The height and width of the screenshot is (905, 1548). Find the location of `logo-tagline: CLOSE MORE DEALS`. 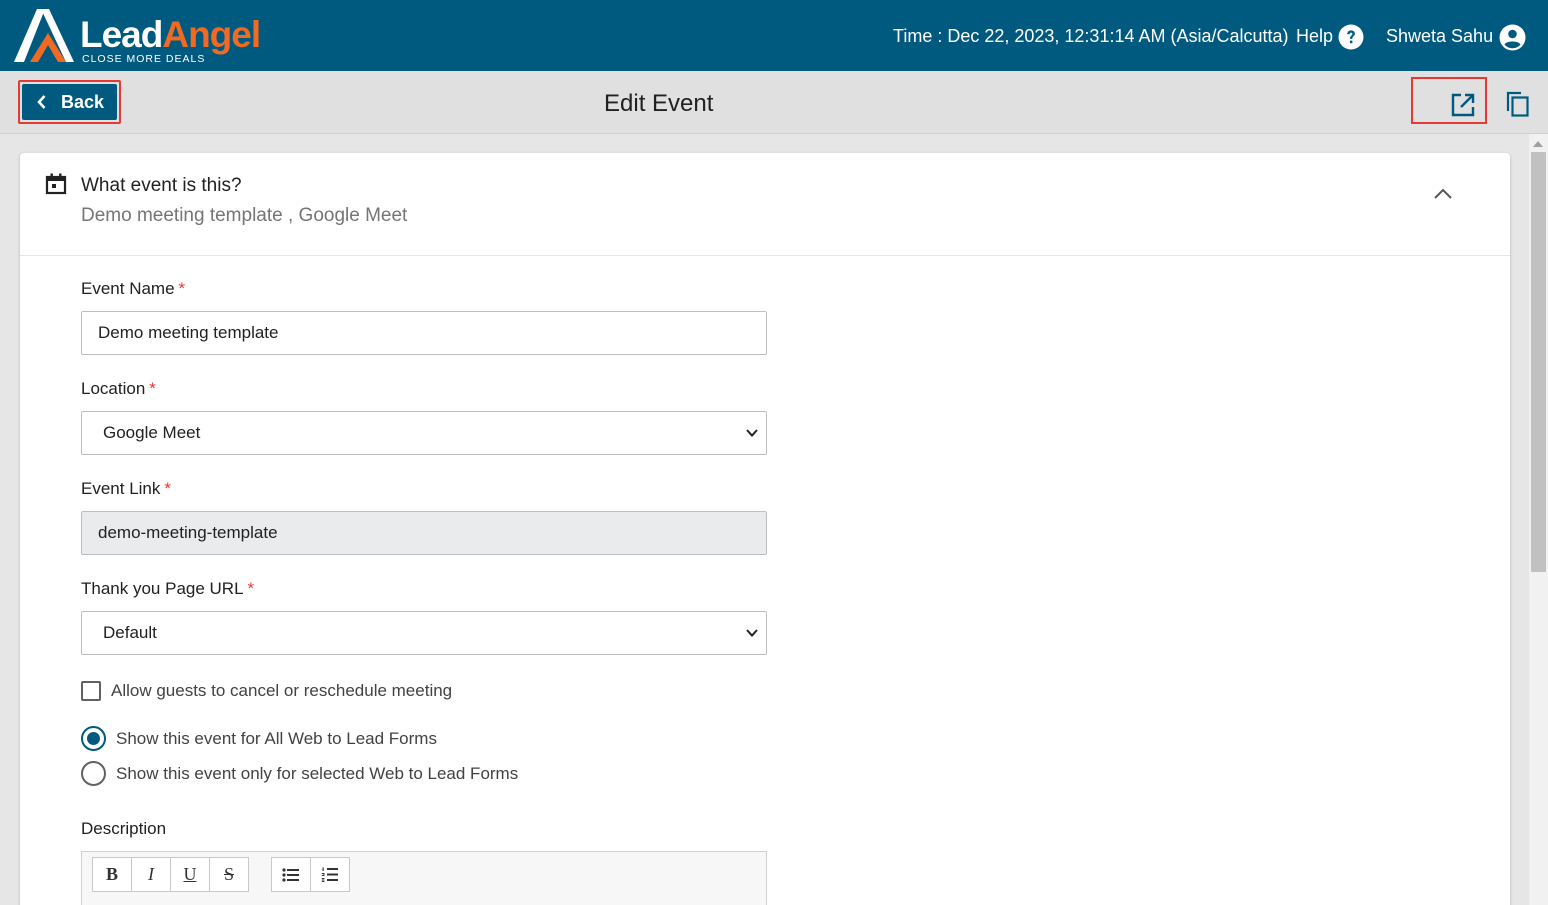

logo-tagline: CLOSE MORE DEALS is located at coordinates (144, 59).